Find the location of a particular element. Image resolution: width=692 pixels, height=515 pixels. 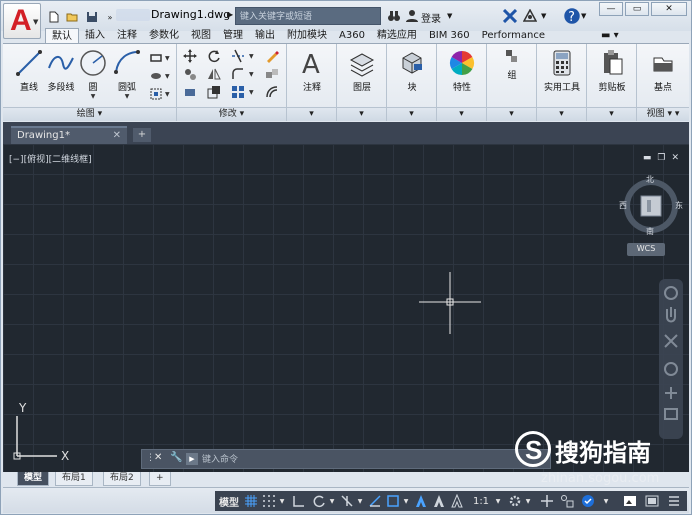

auto-scale-icon is located at coordinates (439, 501).